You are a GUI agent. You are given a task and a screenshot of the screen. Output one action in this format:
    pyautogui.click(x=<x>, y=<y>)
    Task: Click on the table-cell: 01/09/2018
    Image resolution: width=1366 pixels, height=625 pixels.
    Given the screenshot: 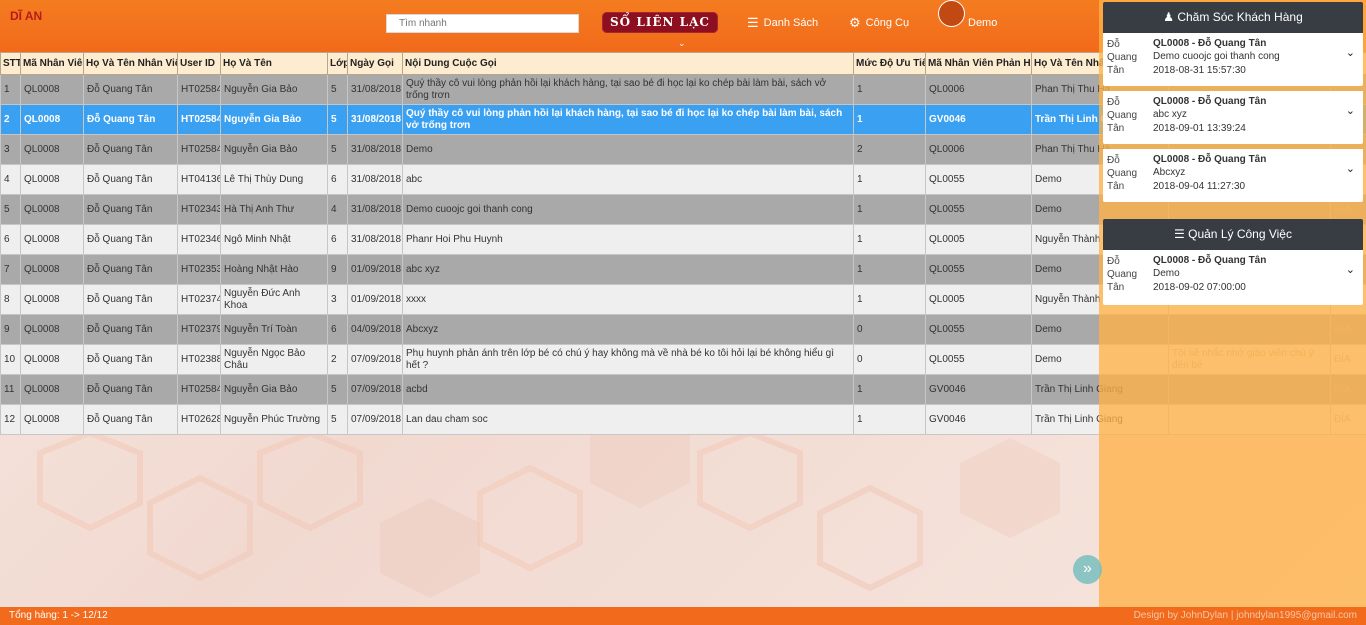 What is the action you would take?
    pyautogui.click(x=375, y=269)
    